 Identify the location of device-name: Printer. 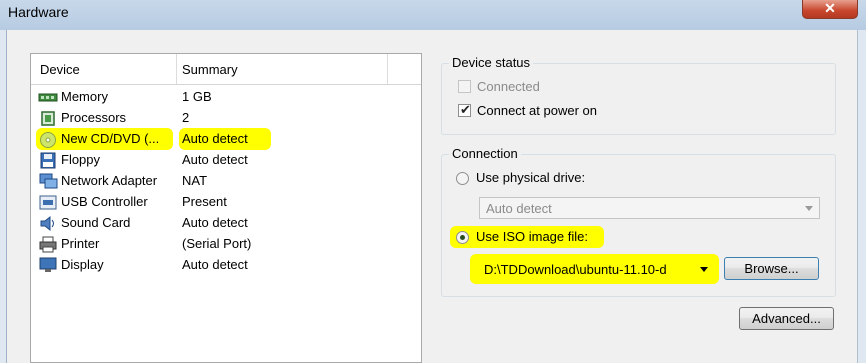
(80, 243).